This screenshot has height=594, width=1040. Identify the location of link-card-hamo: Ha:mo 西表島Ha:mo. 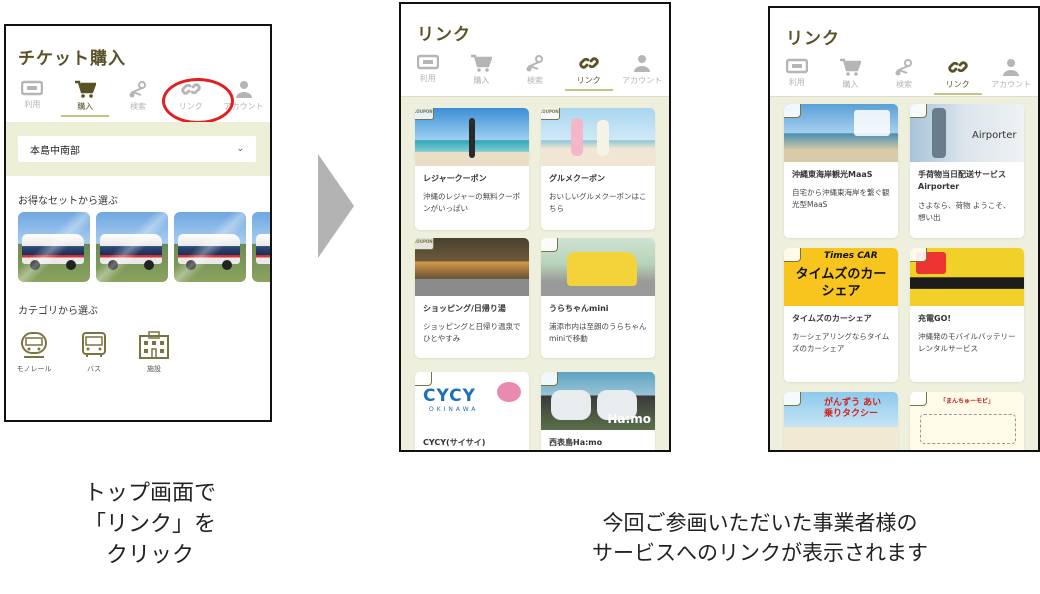
(598, 411).